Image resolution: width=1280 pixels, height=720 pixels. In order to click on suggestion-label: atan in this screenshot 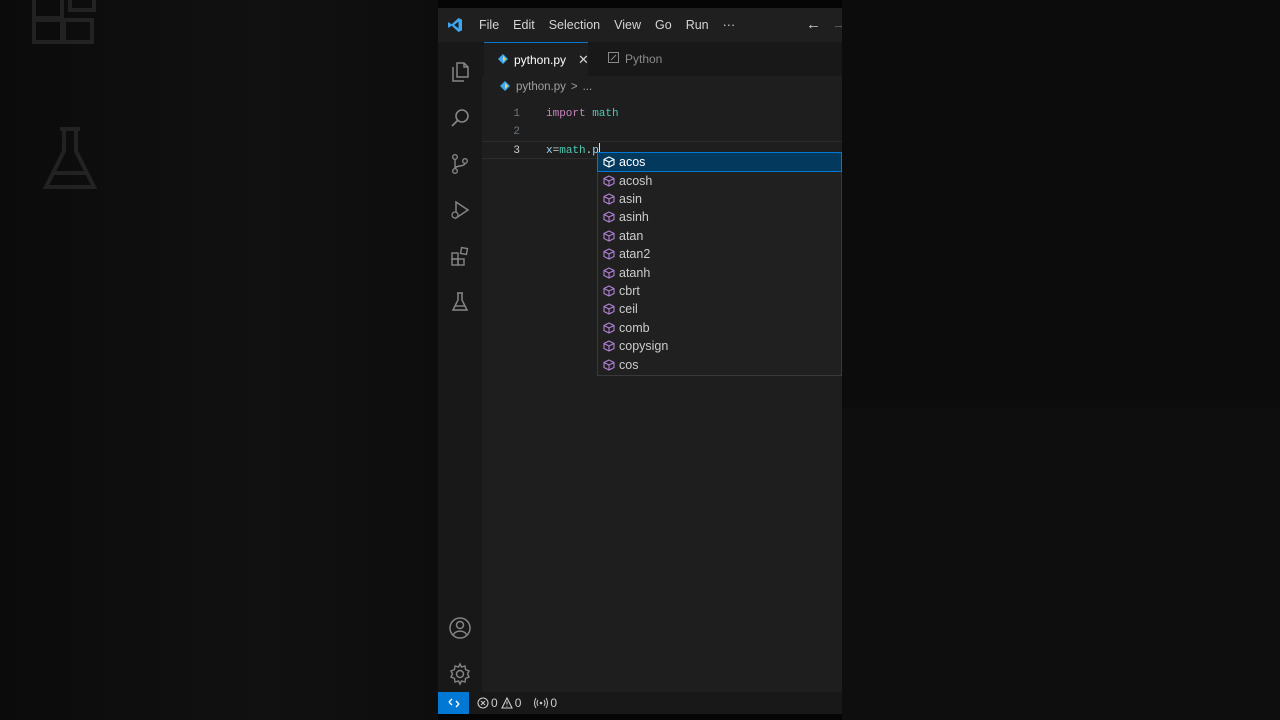, I will do `click(631, 235)`.